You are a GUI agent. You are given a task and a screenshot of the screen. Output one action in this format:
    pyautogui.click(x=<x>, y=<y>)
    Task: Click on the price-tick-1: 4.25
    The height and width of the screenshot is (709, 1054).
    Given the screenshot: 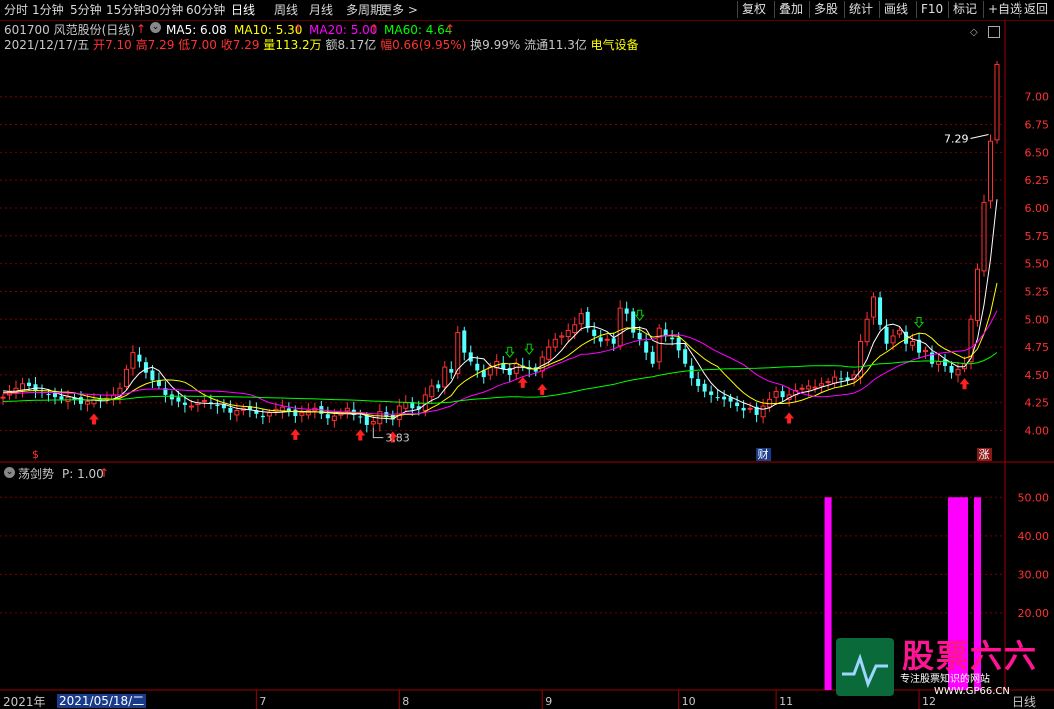 What is the action you would take?
    pyautogui.click(x=1037, y=403)
    